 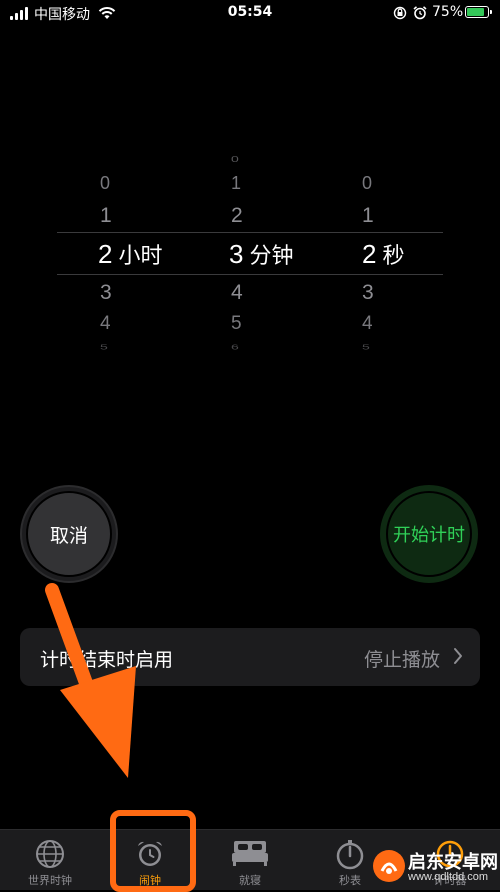 What do you see at coordinates (140, 255) in the screenshot?
I see `hours-unit-label: 小时` at bounding box center [140, 255].